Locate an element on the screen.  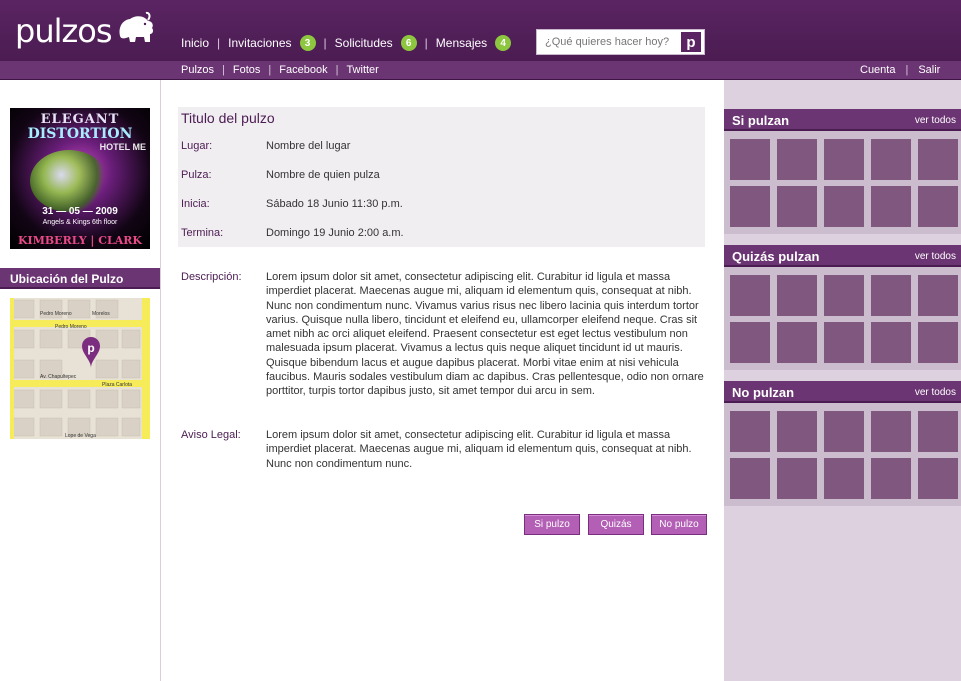
field-termina: Termina: Domingo 19 Junio 2:00 a.m. is located at coordinates (292, 233).